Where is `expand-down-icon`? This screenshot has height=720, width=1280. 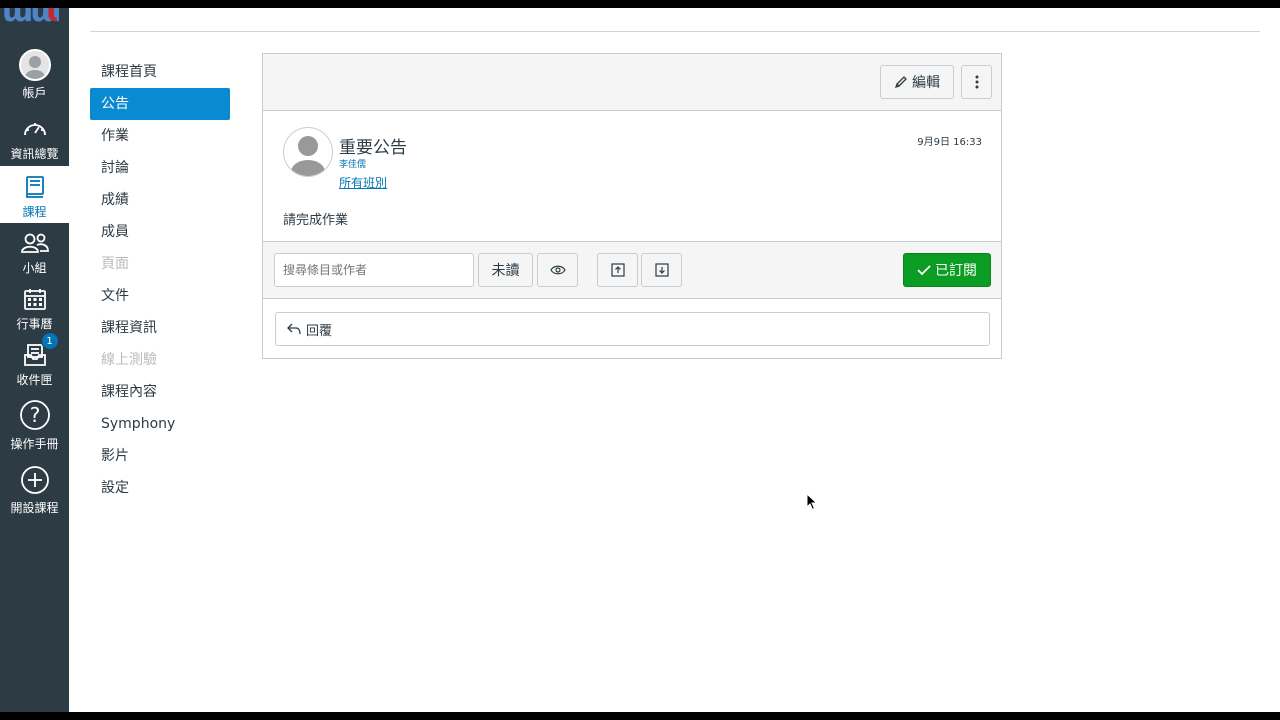 expand-down-icon is located at coordinates (661, 270).